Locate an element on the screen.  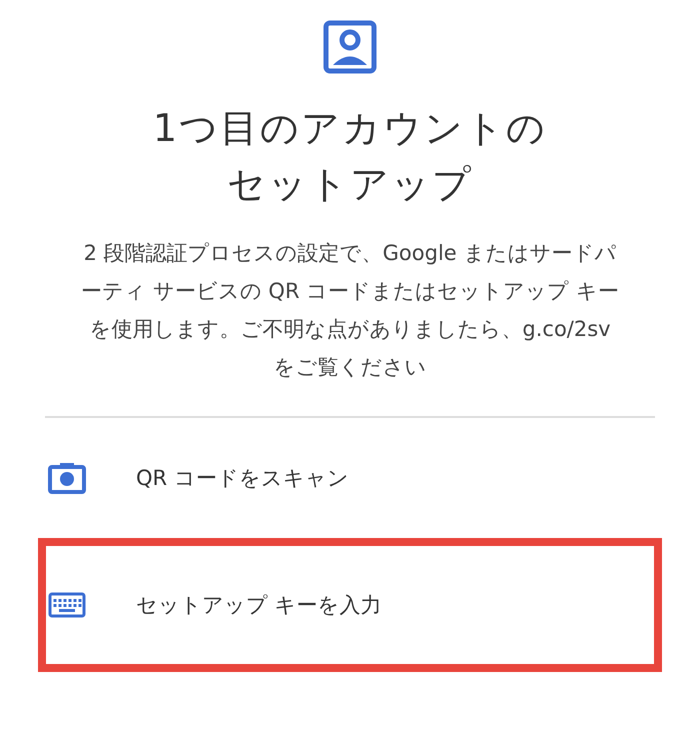
description-text: 2 段階認証プロセスの設定で、Google またはサードパ is located at coordinates (350, 253).